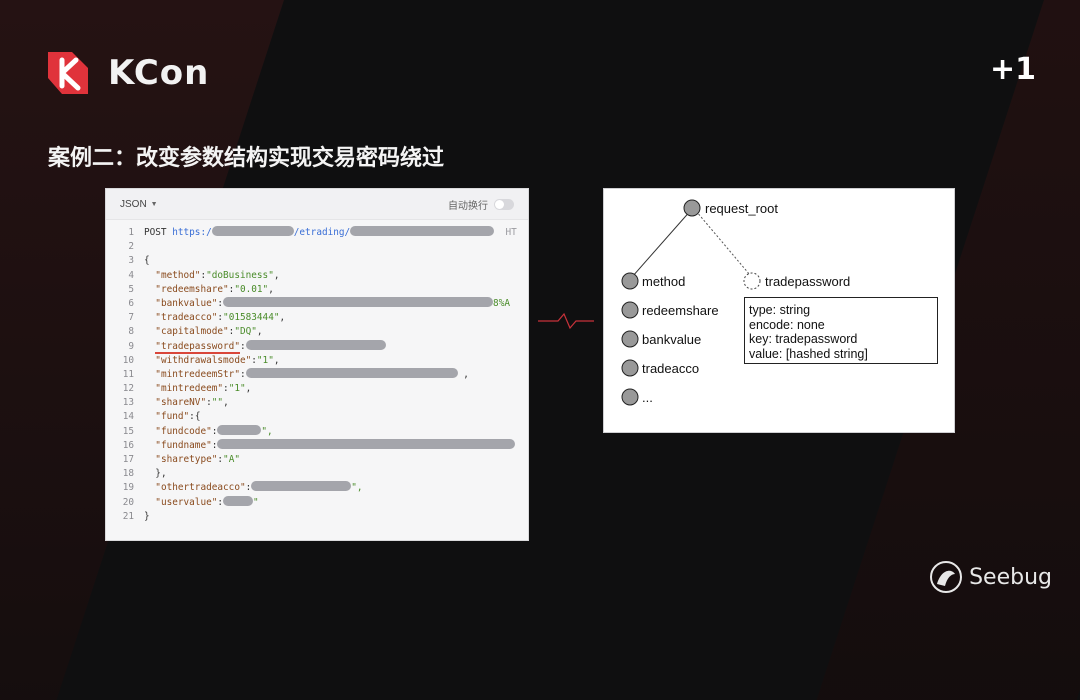 The width and height of the screenshot is (1080, 700). I want to click on line-content: "othertradeacco": ",, so click(259, 487).